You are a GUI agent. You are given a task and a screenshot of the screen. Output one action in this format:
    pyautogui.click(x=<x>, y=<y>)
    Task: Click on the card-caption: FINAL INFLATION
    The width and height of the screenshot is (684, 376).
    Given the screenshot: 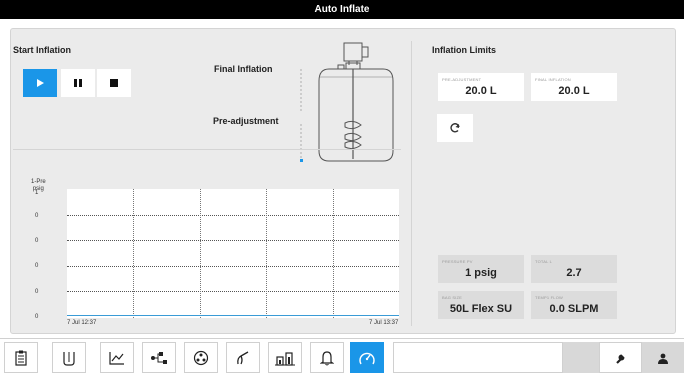 What is the action you would take?
    pyautogui.click(x=553, y=79)
    